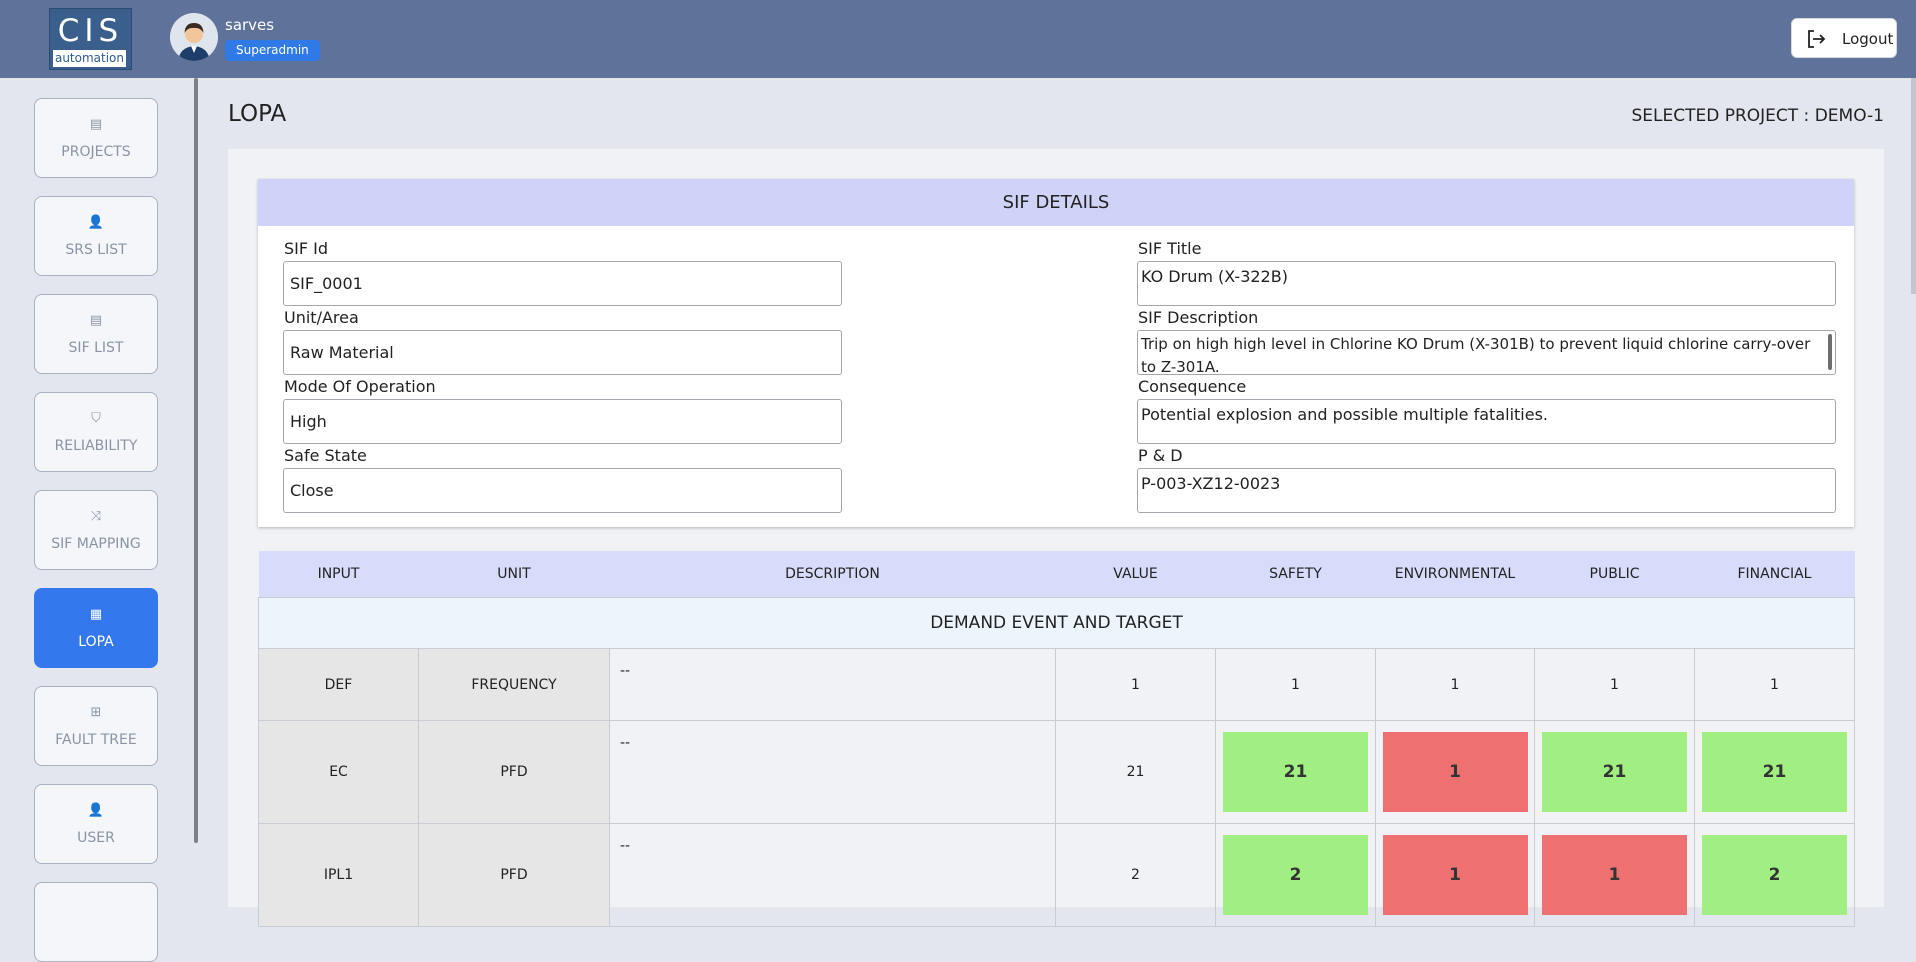  I want to click on sif-id-field: SIF_0001, so click(562, 283).